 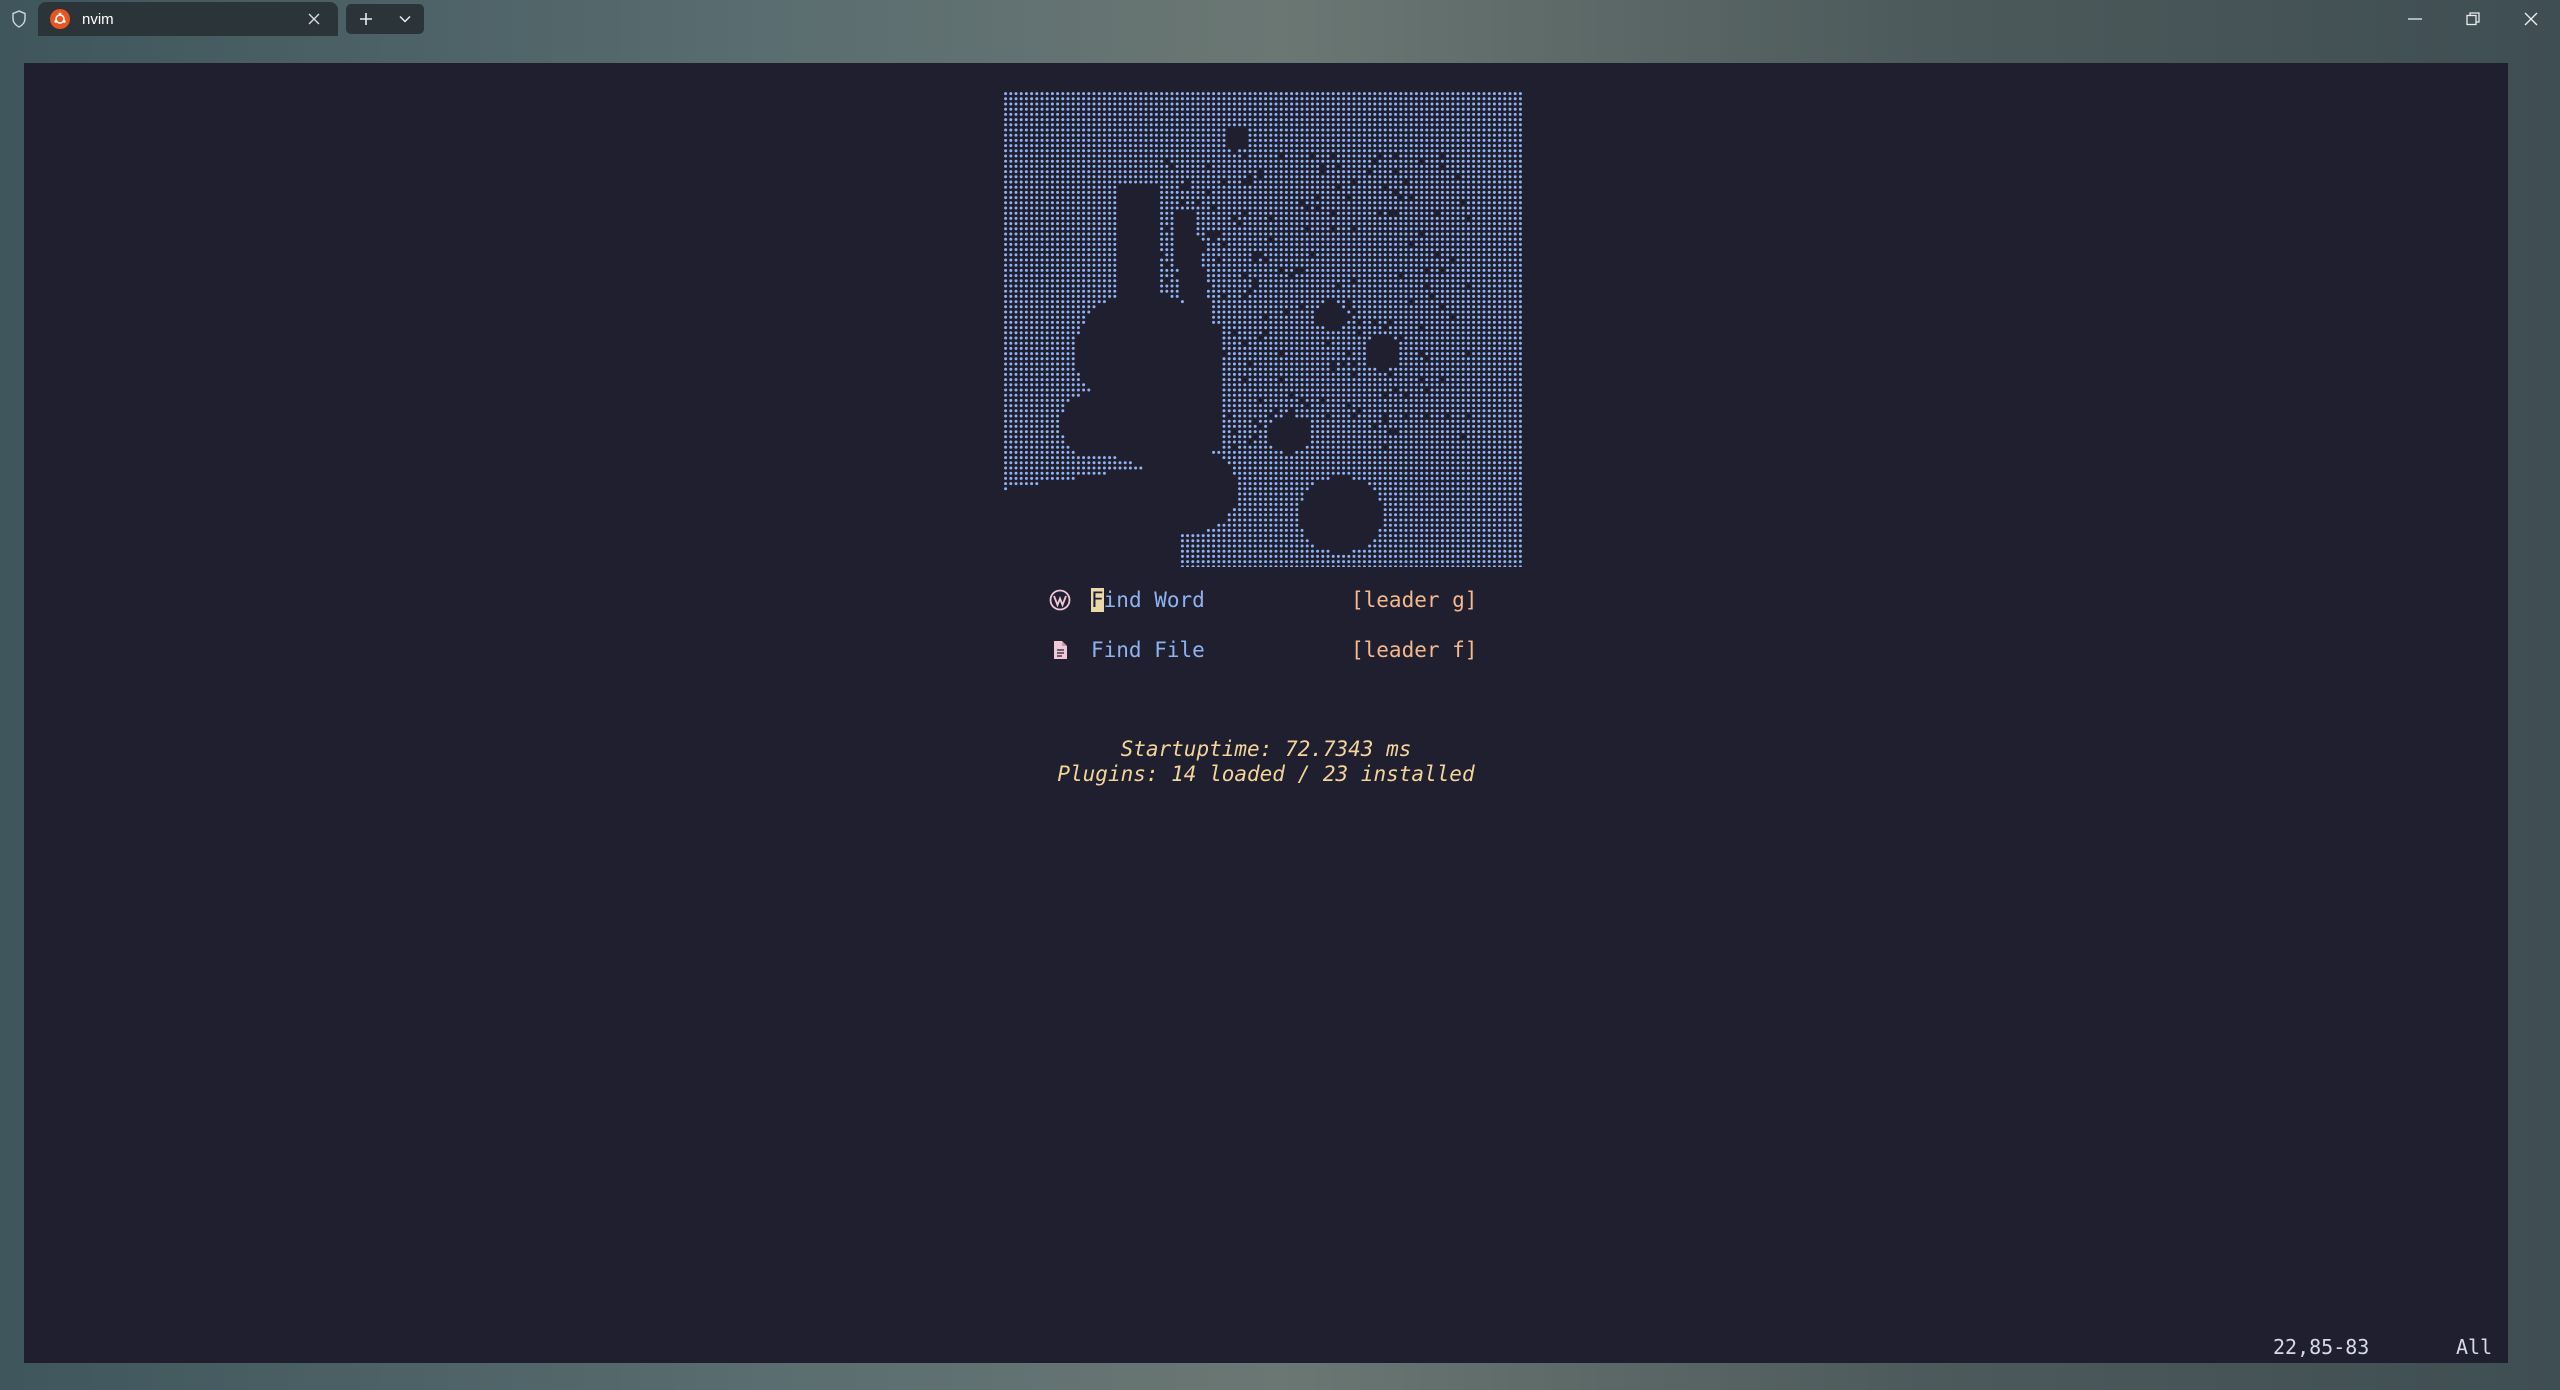 What do you see at coordinates (19, 19) in the screenshot?
I see `shield-icon` at bounding box center [19, 19].